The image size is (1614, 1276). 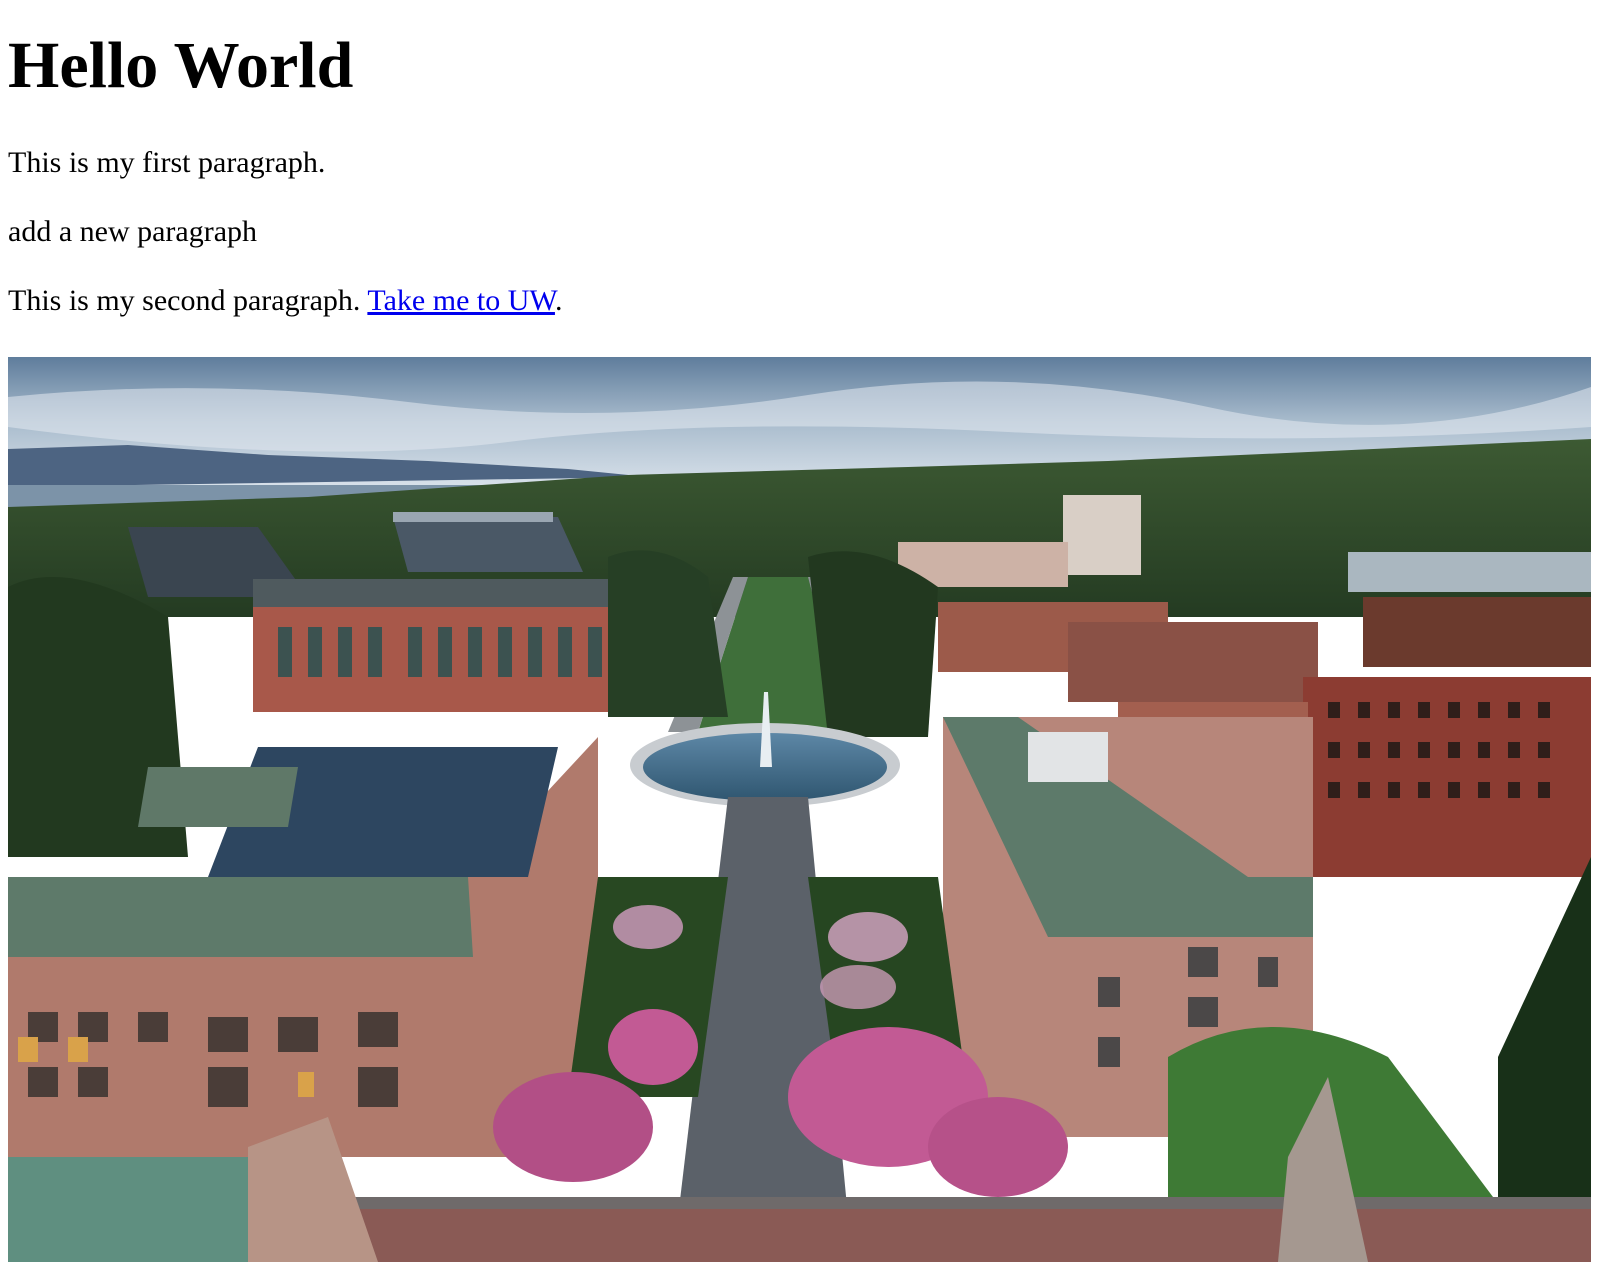 I want to click on right-building-far, so click(x=1477, y=632).